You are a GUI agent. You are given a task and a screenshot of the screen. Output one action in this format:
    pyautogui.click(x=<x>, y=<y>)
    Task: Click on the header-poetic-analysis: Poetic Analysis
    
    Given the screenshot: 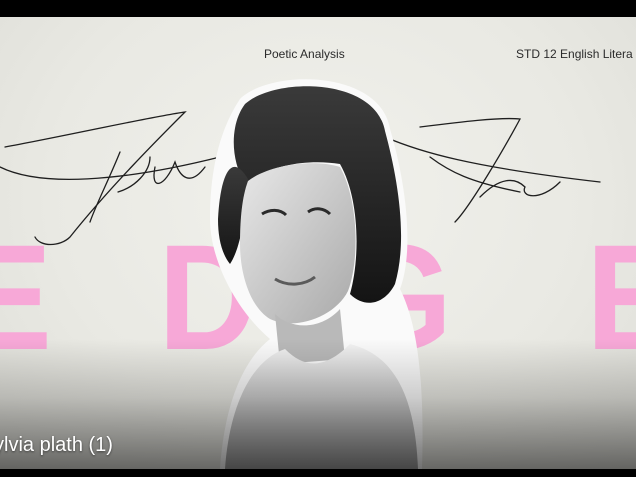 What is the action you would take?
    pyautogui.click(x=304, y=54)
    